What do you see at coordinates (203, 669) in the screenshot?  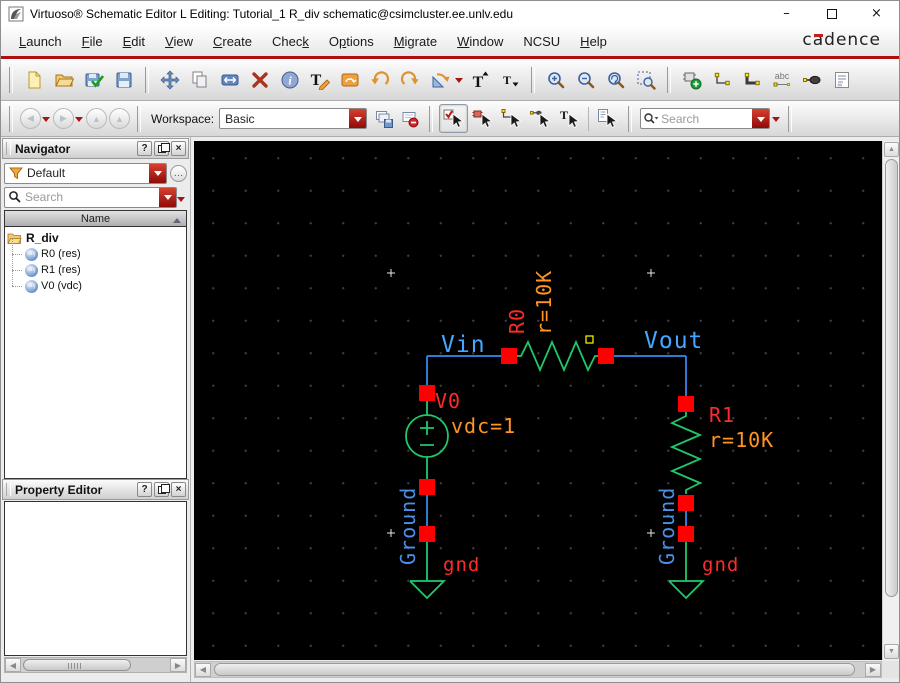 I see `scroll-left-button: ◀` at bounding box center [203, 669].